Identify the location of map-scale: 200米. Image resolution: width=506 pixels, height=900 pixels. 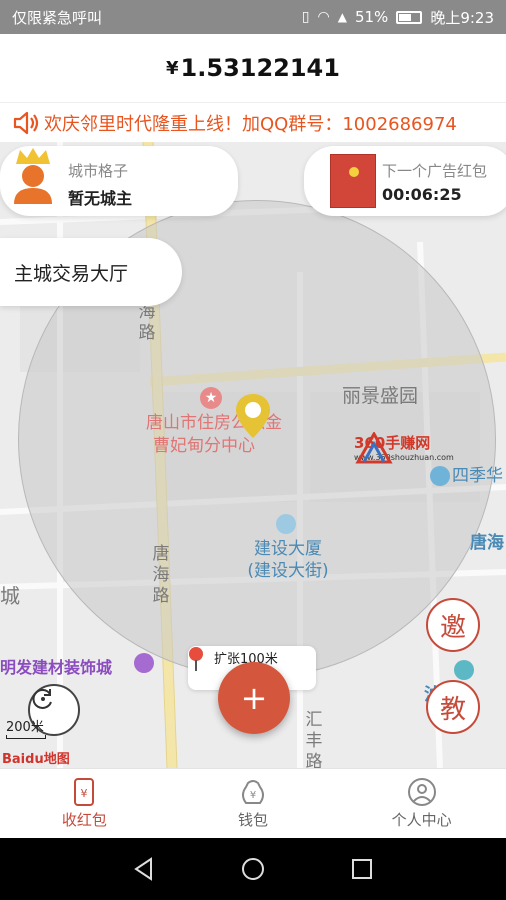
(26, 727).